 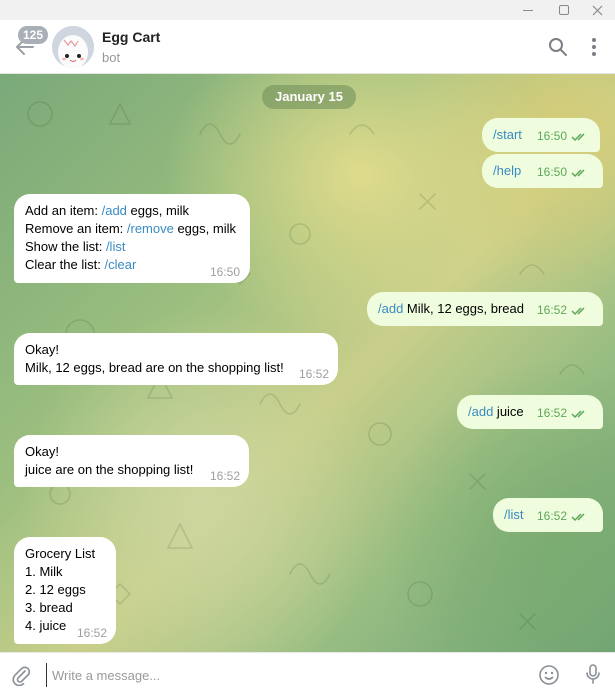 What do you see at coordinates (75, 246) in the screenshot?
I see `message-line: Show the list: /list` at bounding box center [75, 246].